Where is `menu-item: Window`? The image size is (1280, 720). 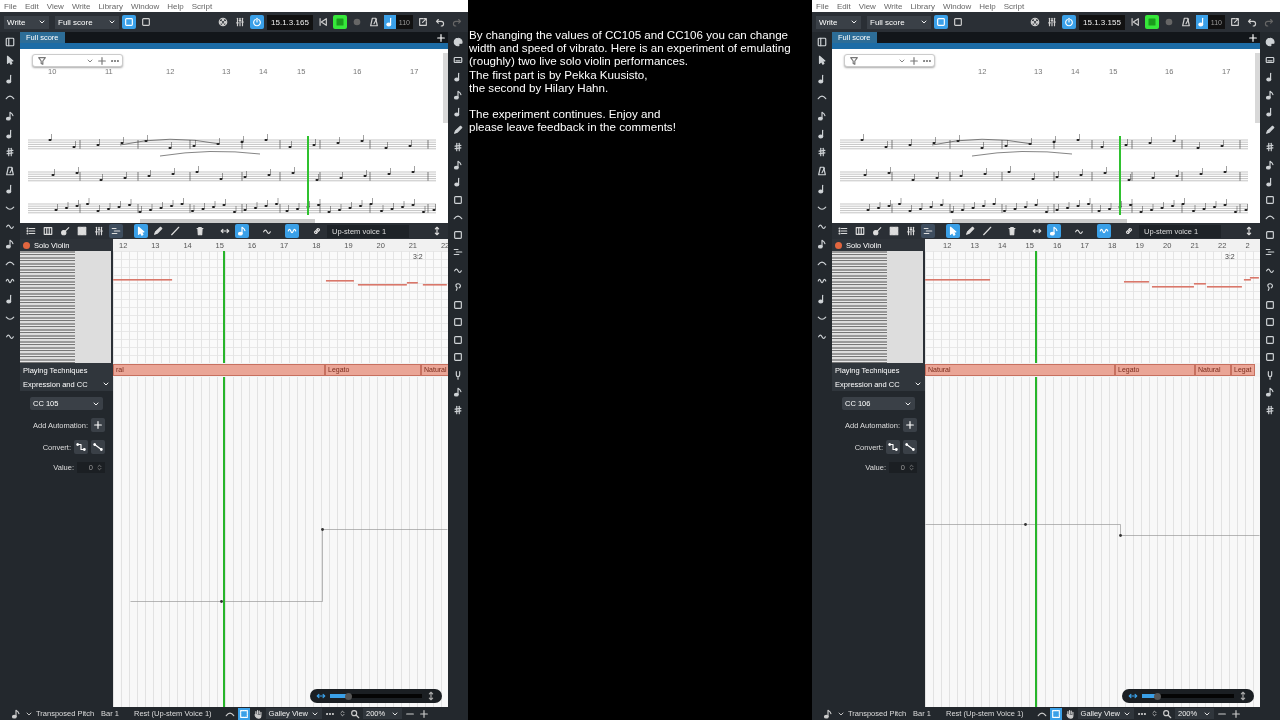 menu-item: Window is located at coordinates (957, 6).